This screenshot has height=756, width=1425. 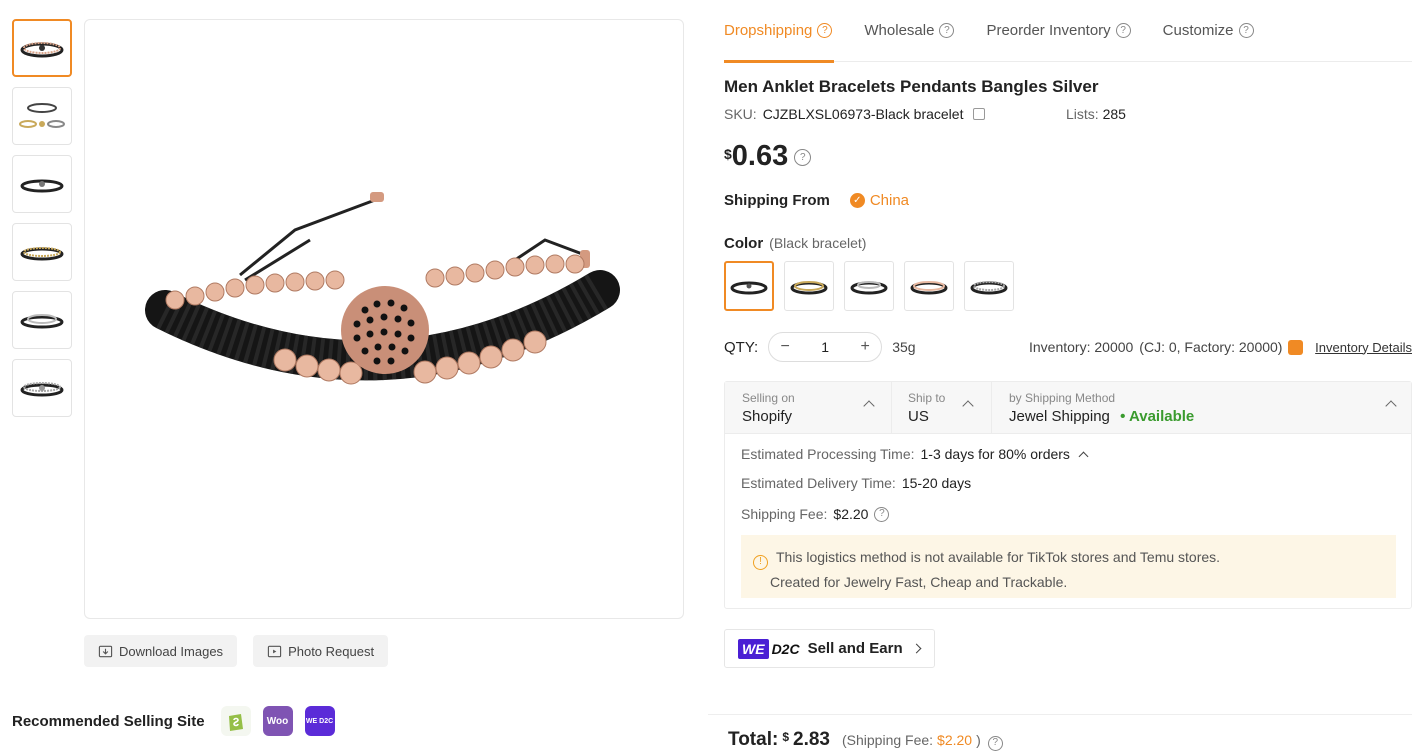 What do you see at coordinates (916, 648) in the screenshot?
I see `chevron-right-icon` at bounding box center [916, 648].